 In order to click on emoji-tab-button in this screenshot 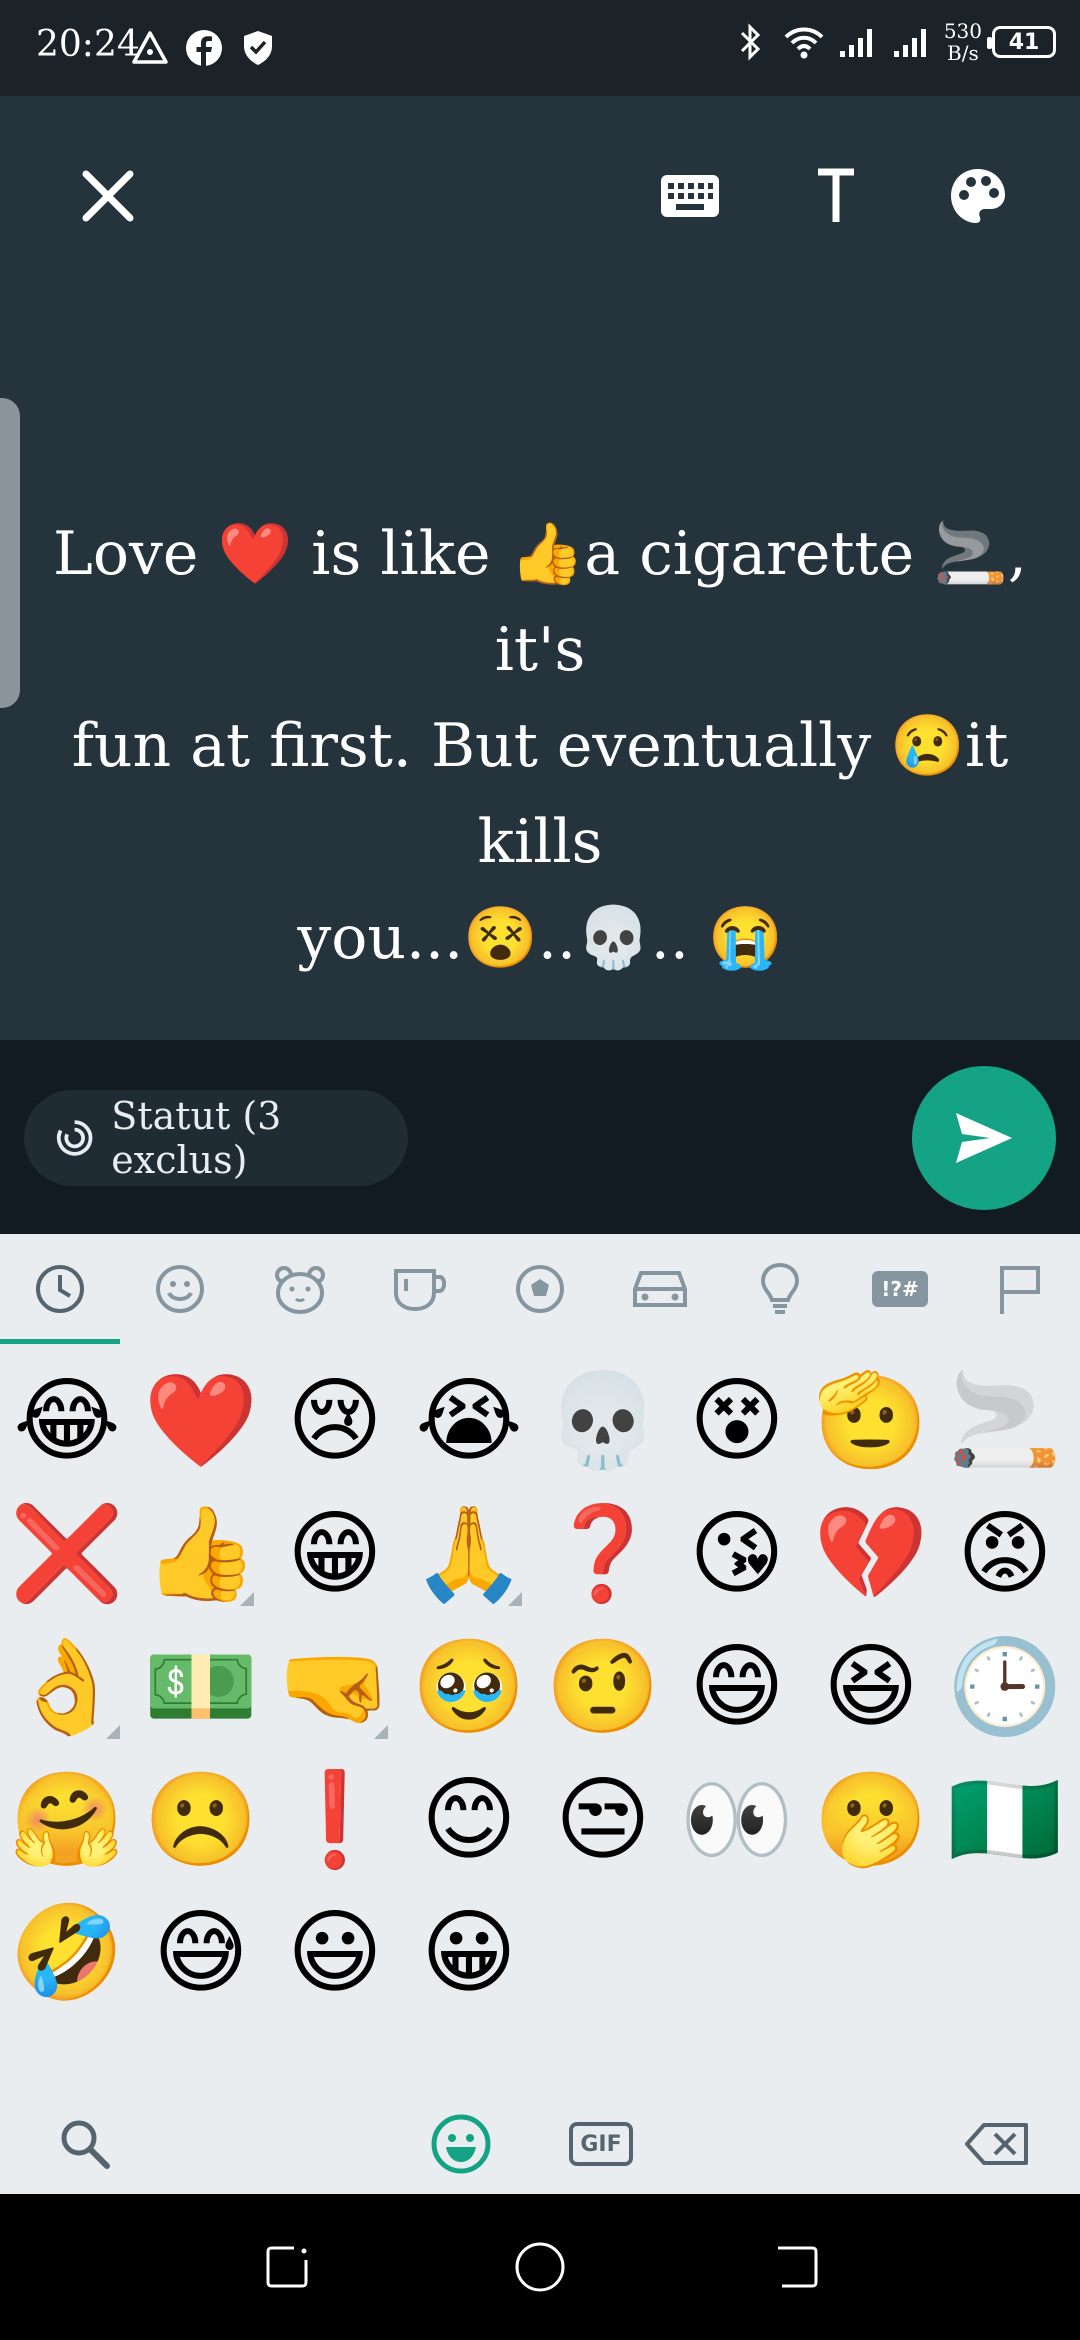, I will do `click(461, 2144)`.